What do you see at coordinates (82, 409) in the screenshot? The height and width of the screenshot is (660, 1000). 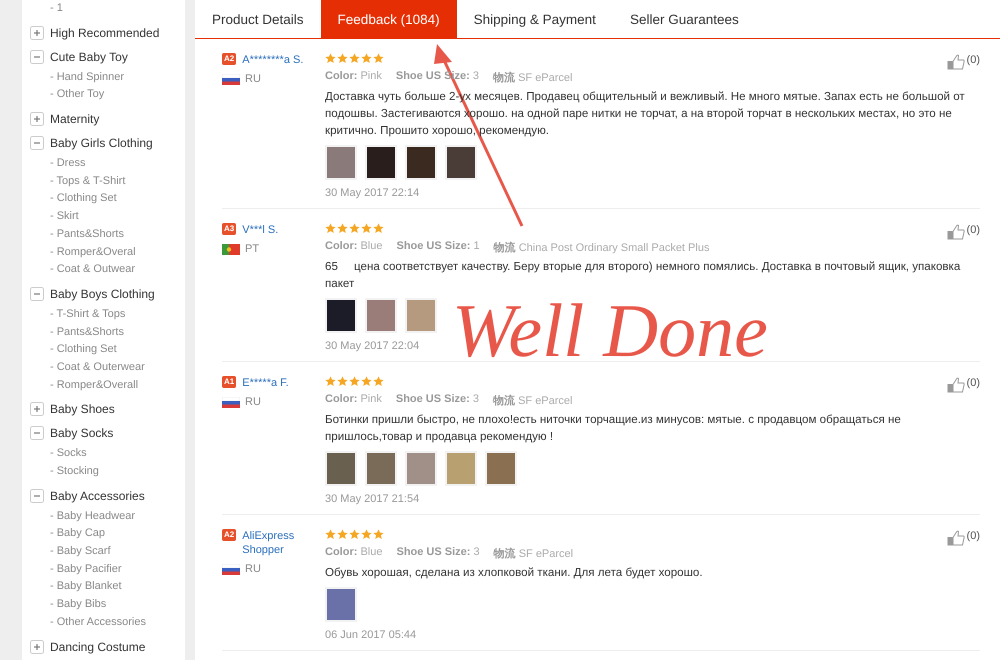 I see `category-link: Baby Shoes` at bounding box center [82, 409].